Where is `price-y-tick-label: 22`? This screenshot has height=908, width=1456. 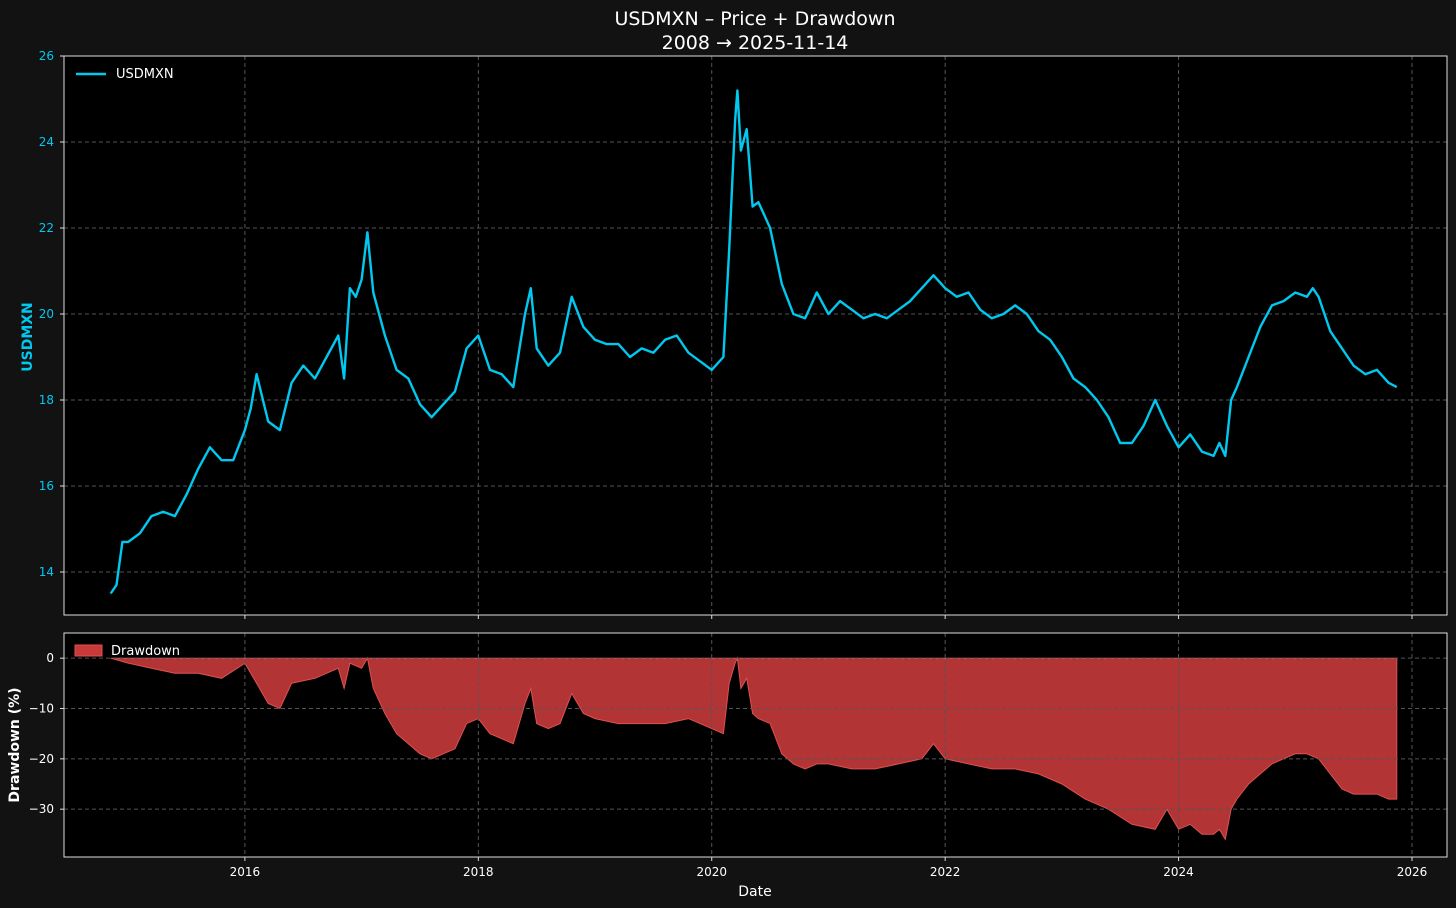 price-y-tick-label: 22 is located at coordinates (46, 228).